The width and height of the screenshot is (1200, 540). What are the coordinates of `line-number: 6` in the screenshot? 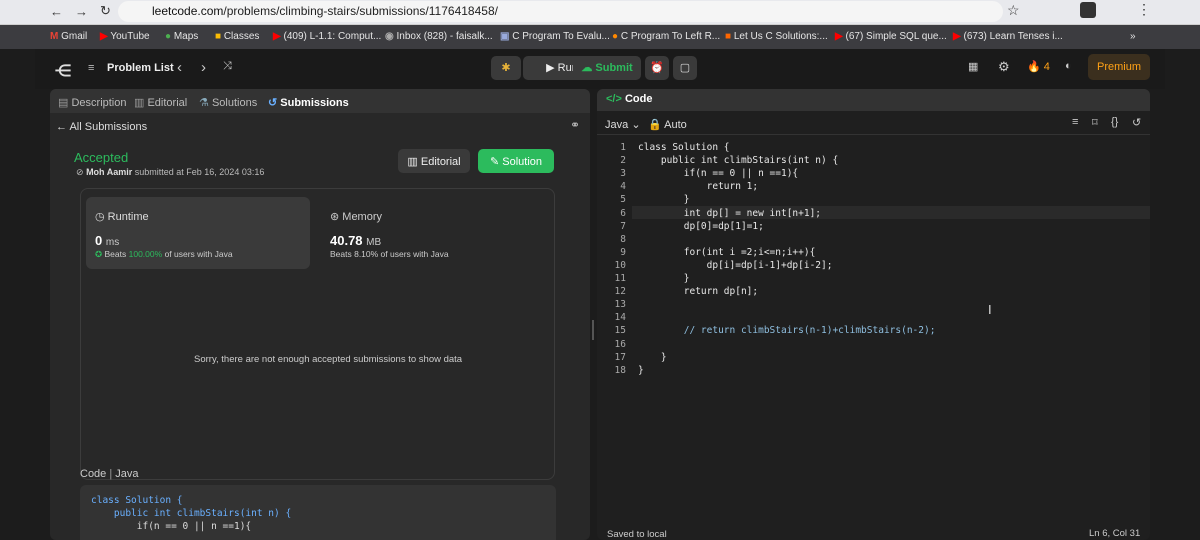 It's located at (623, 213).